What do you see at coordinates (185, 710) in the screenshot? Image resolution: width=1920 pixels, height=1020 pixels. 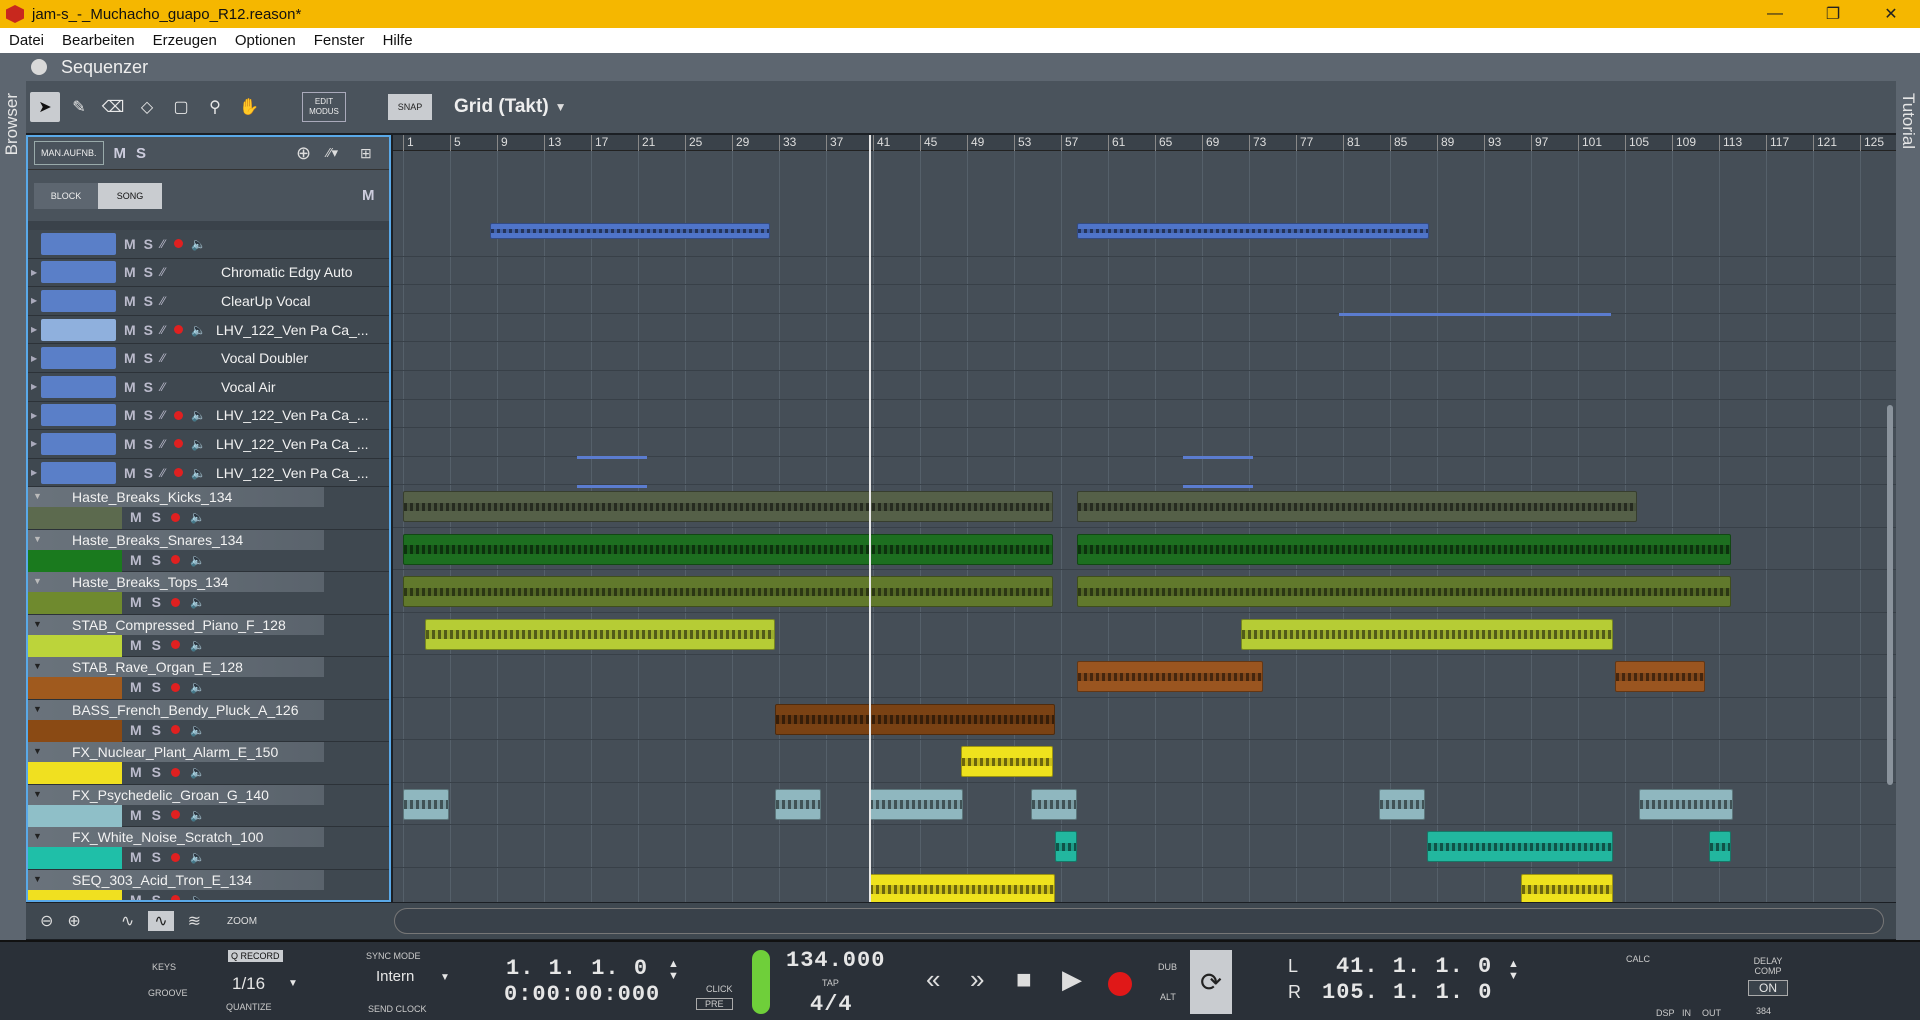 I see `track-name: BASS_French_Bendy_Pluck_A_126` at bounding box center [185, 710].